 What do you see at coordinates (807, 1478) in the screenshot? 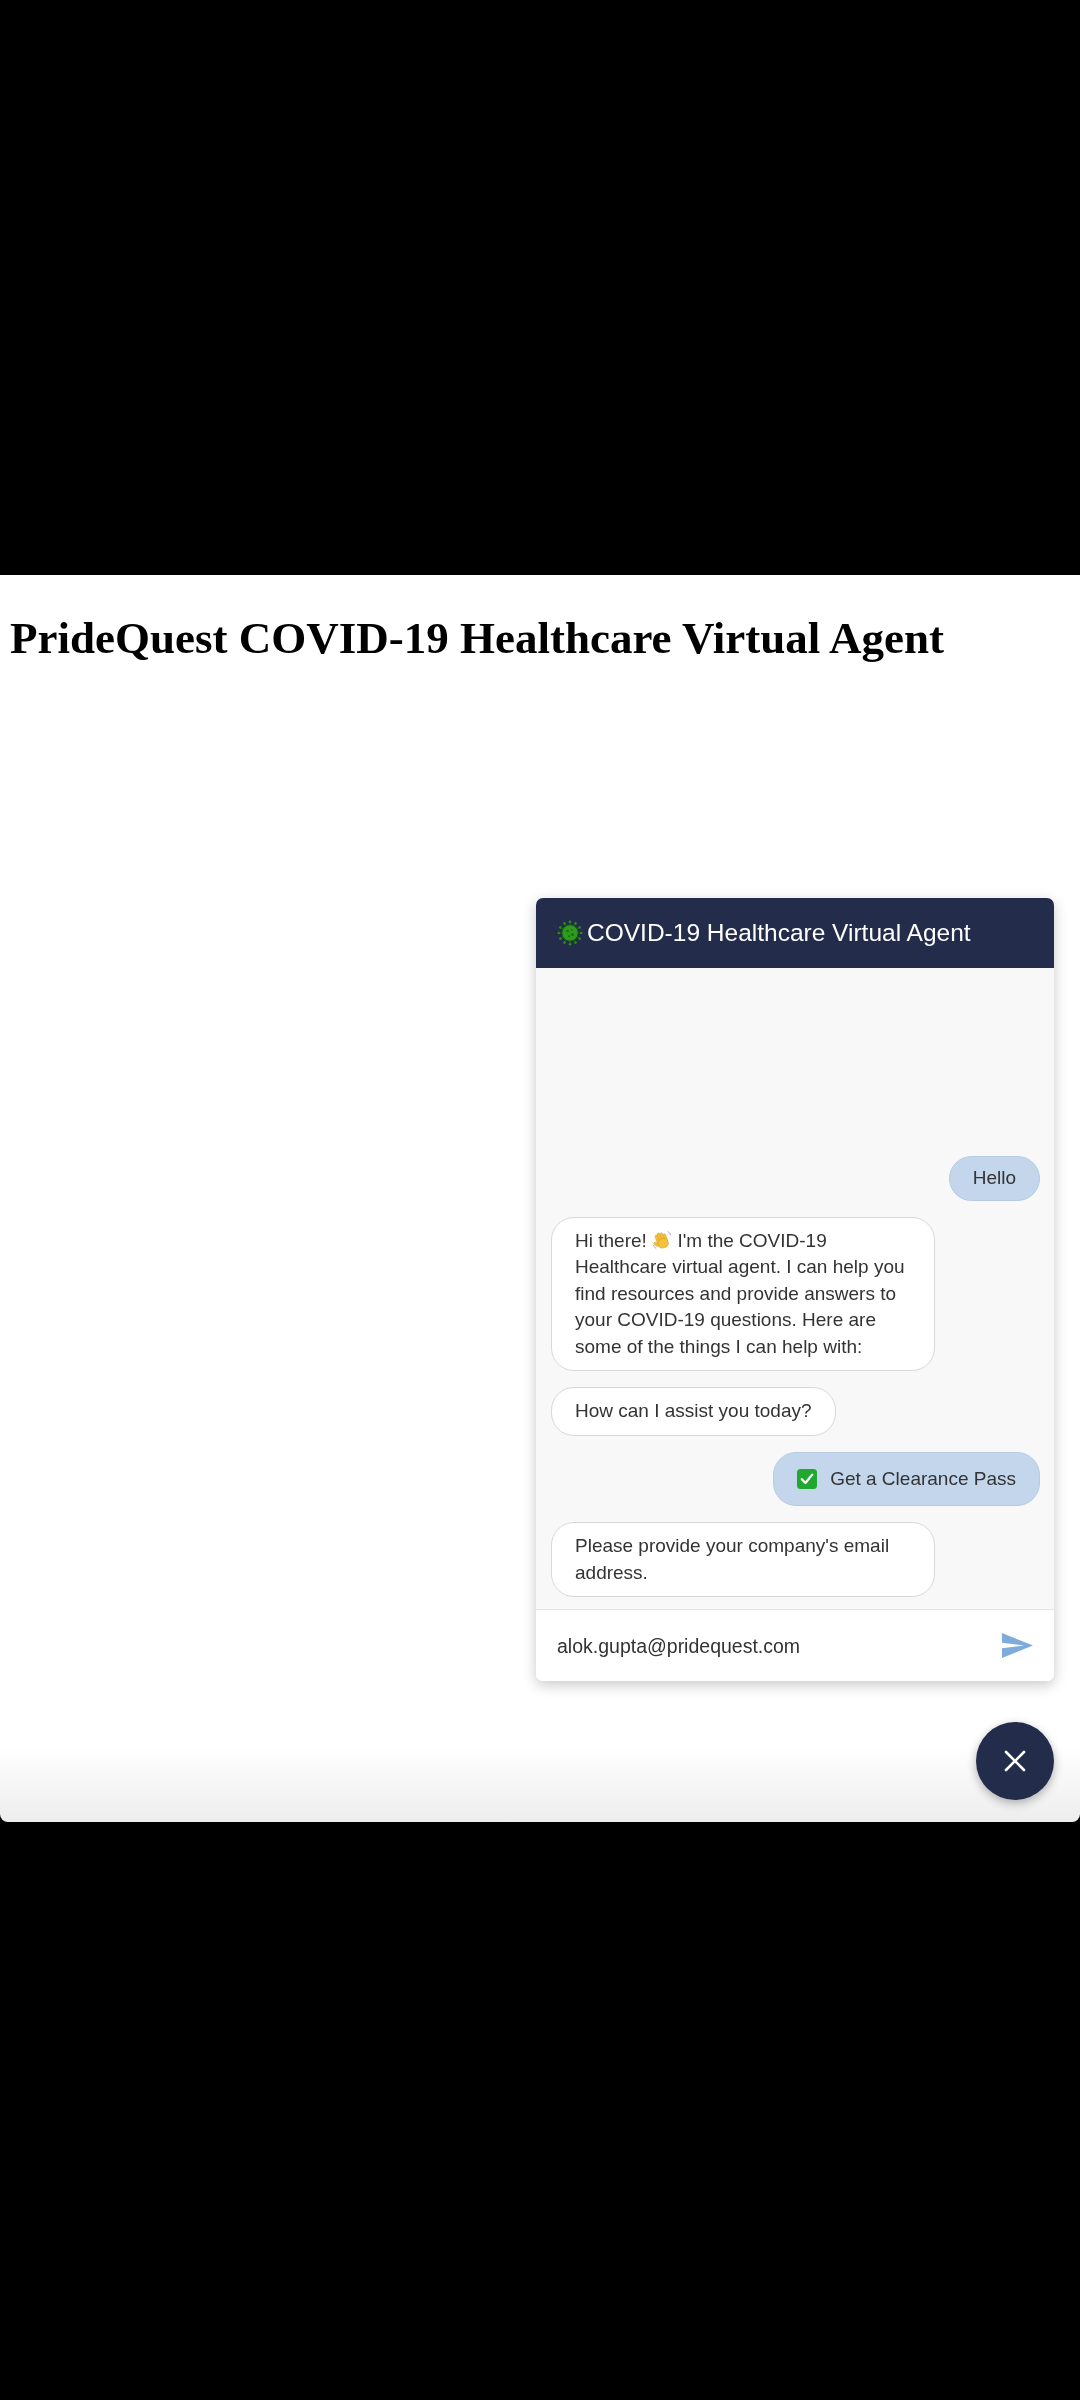
I see `check-mark-icon` at bounding box center [807, 1478].